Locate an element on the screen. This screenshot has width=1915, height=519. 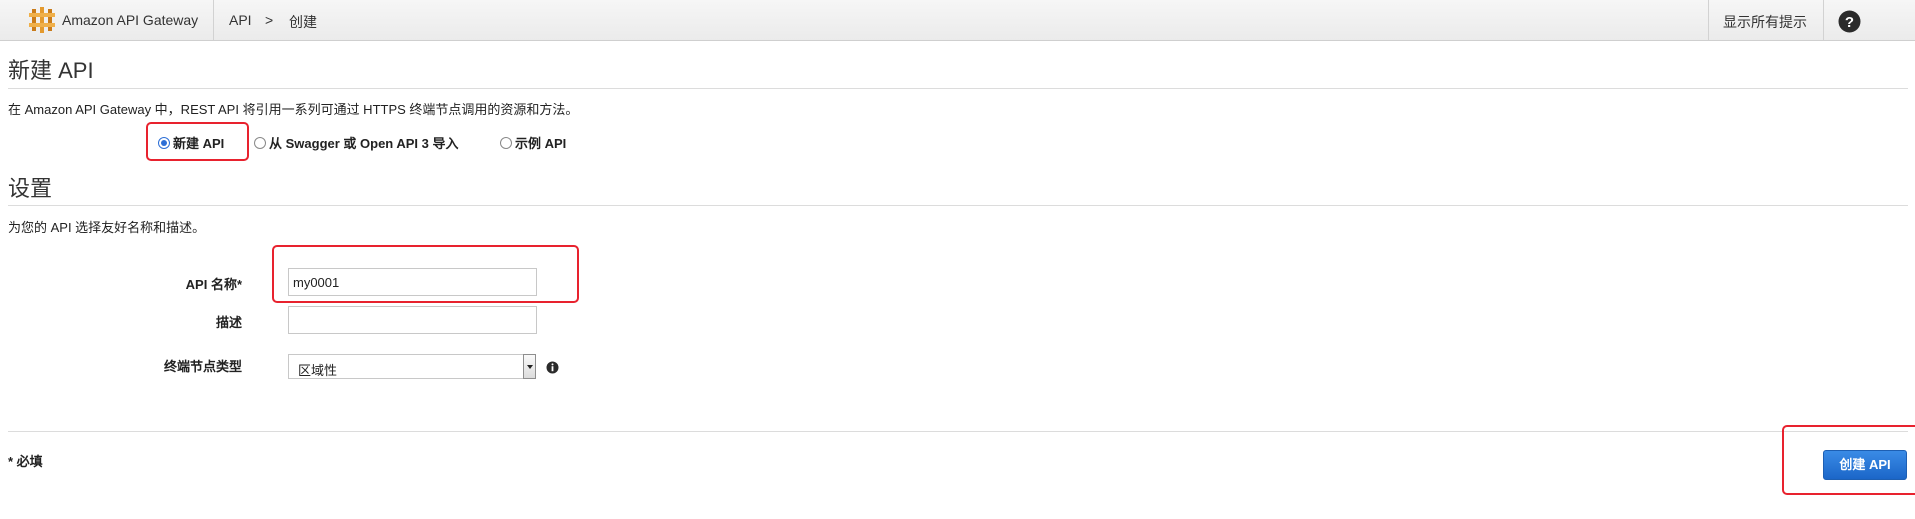
endpoint-type-label: 终端节点类型 is located at coordinates (202, 366).